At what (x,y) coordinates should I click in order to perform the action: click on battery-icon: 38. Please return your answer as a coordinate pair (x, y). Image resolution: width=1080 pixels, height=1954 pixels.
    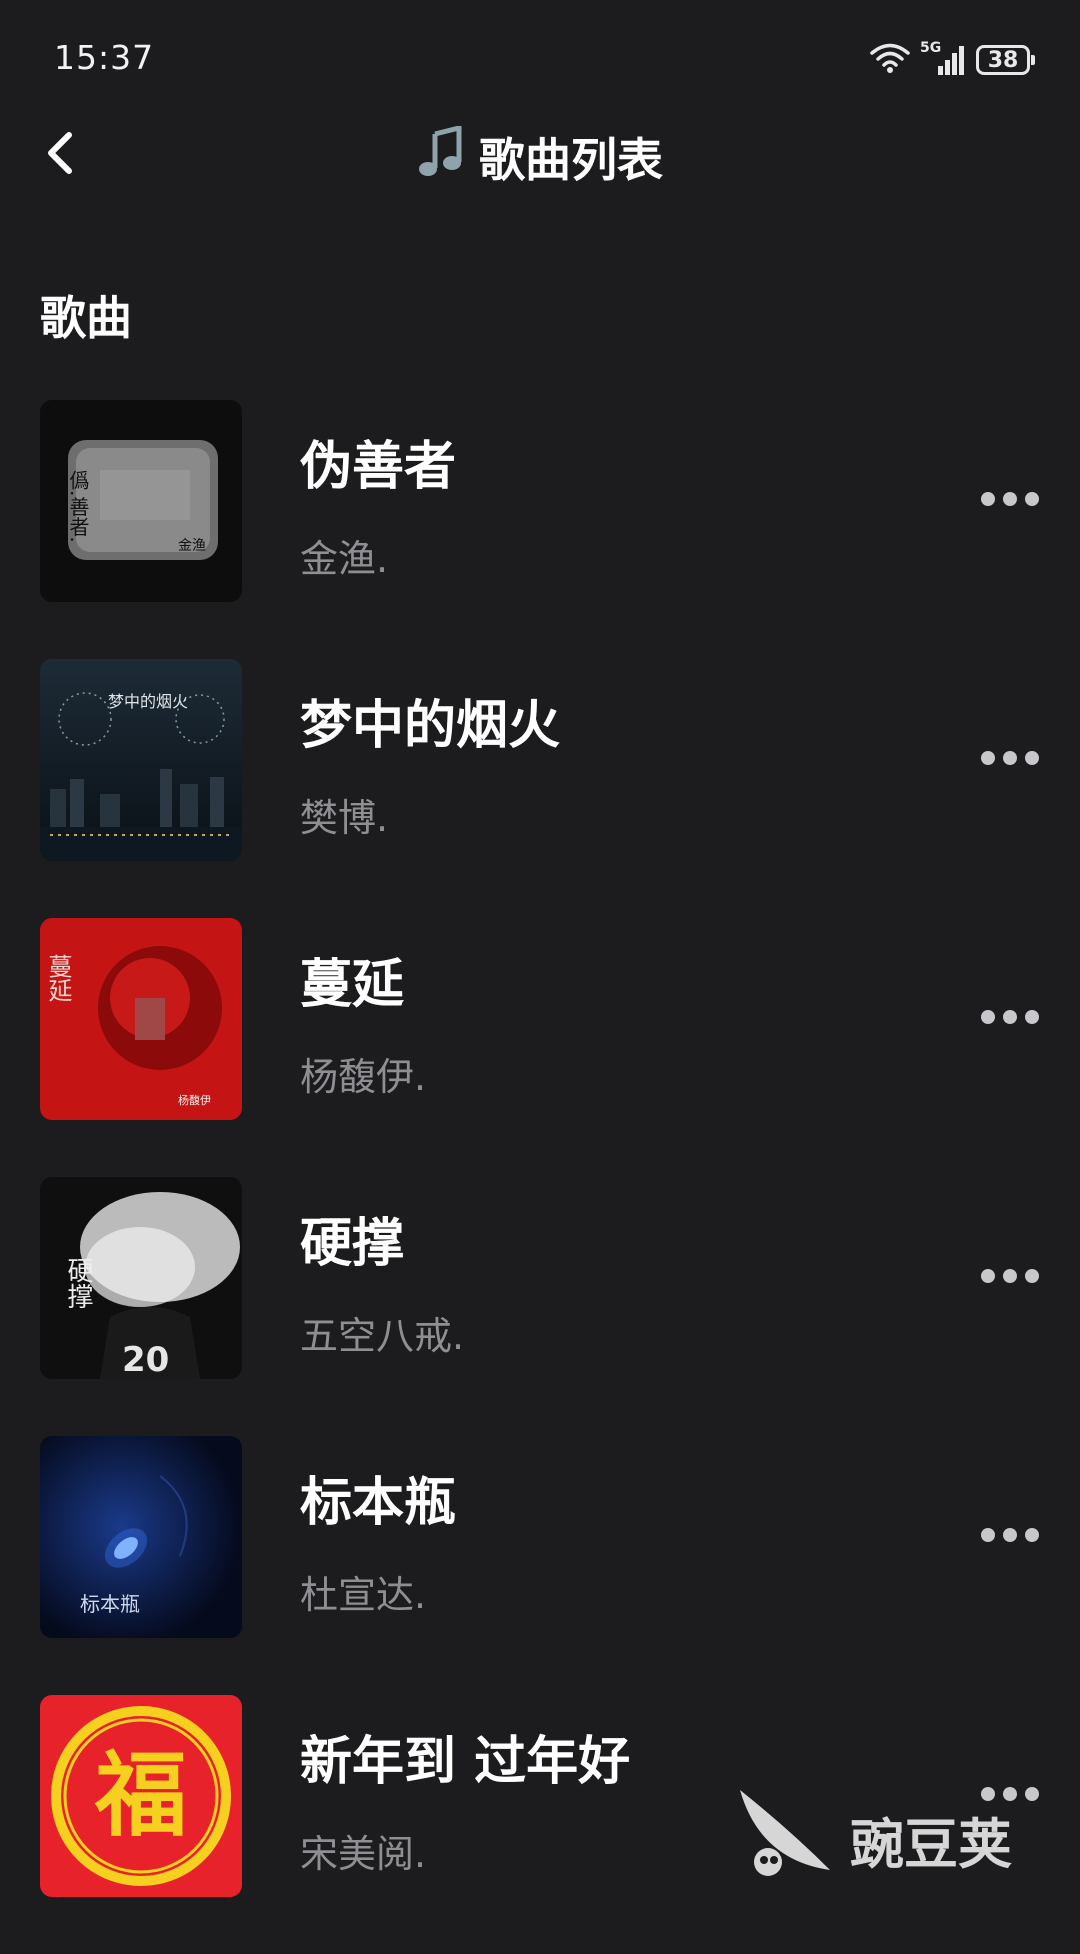
    Looking at the image, I should click on (1005, 60).